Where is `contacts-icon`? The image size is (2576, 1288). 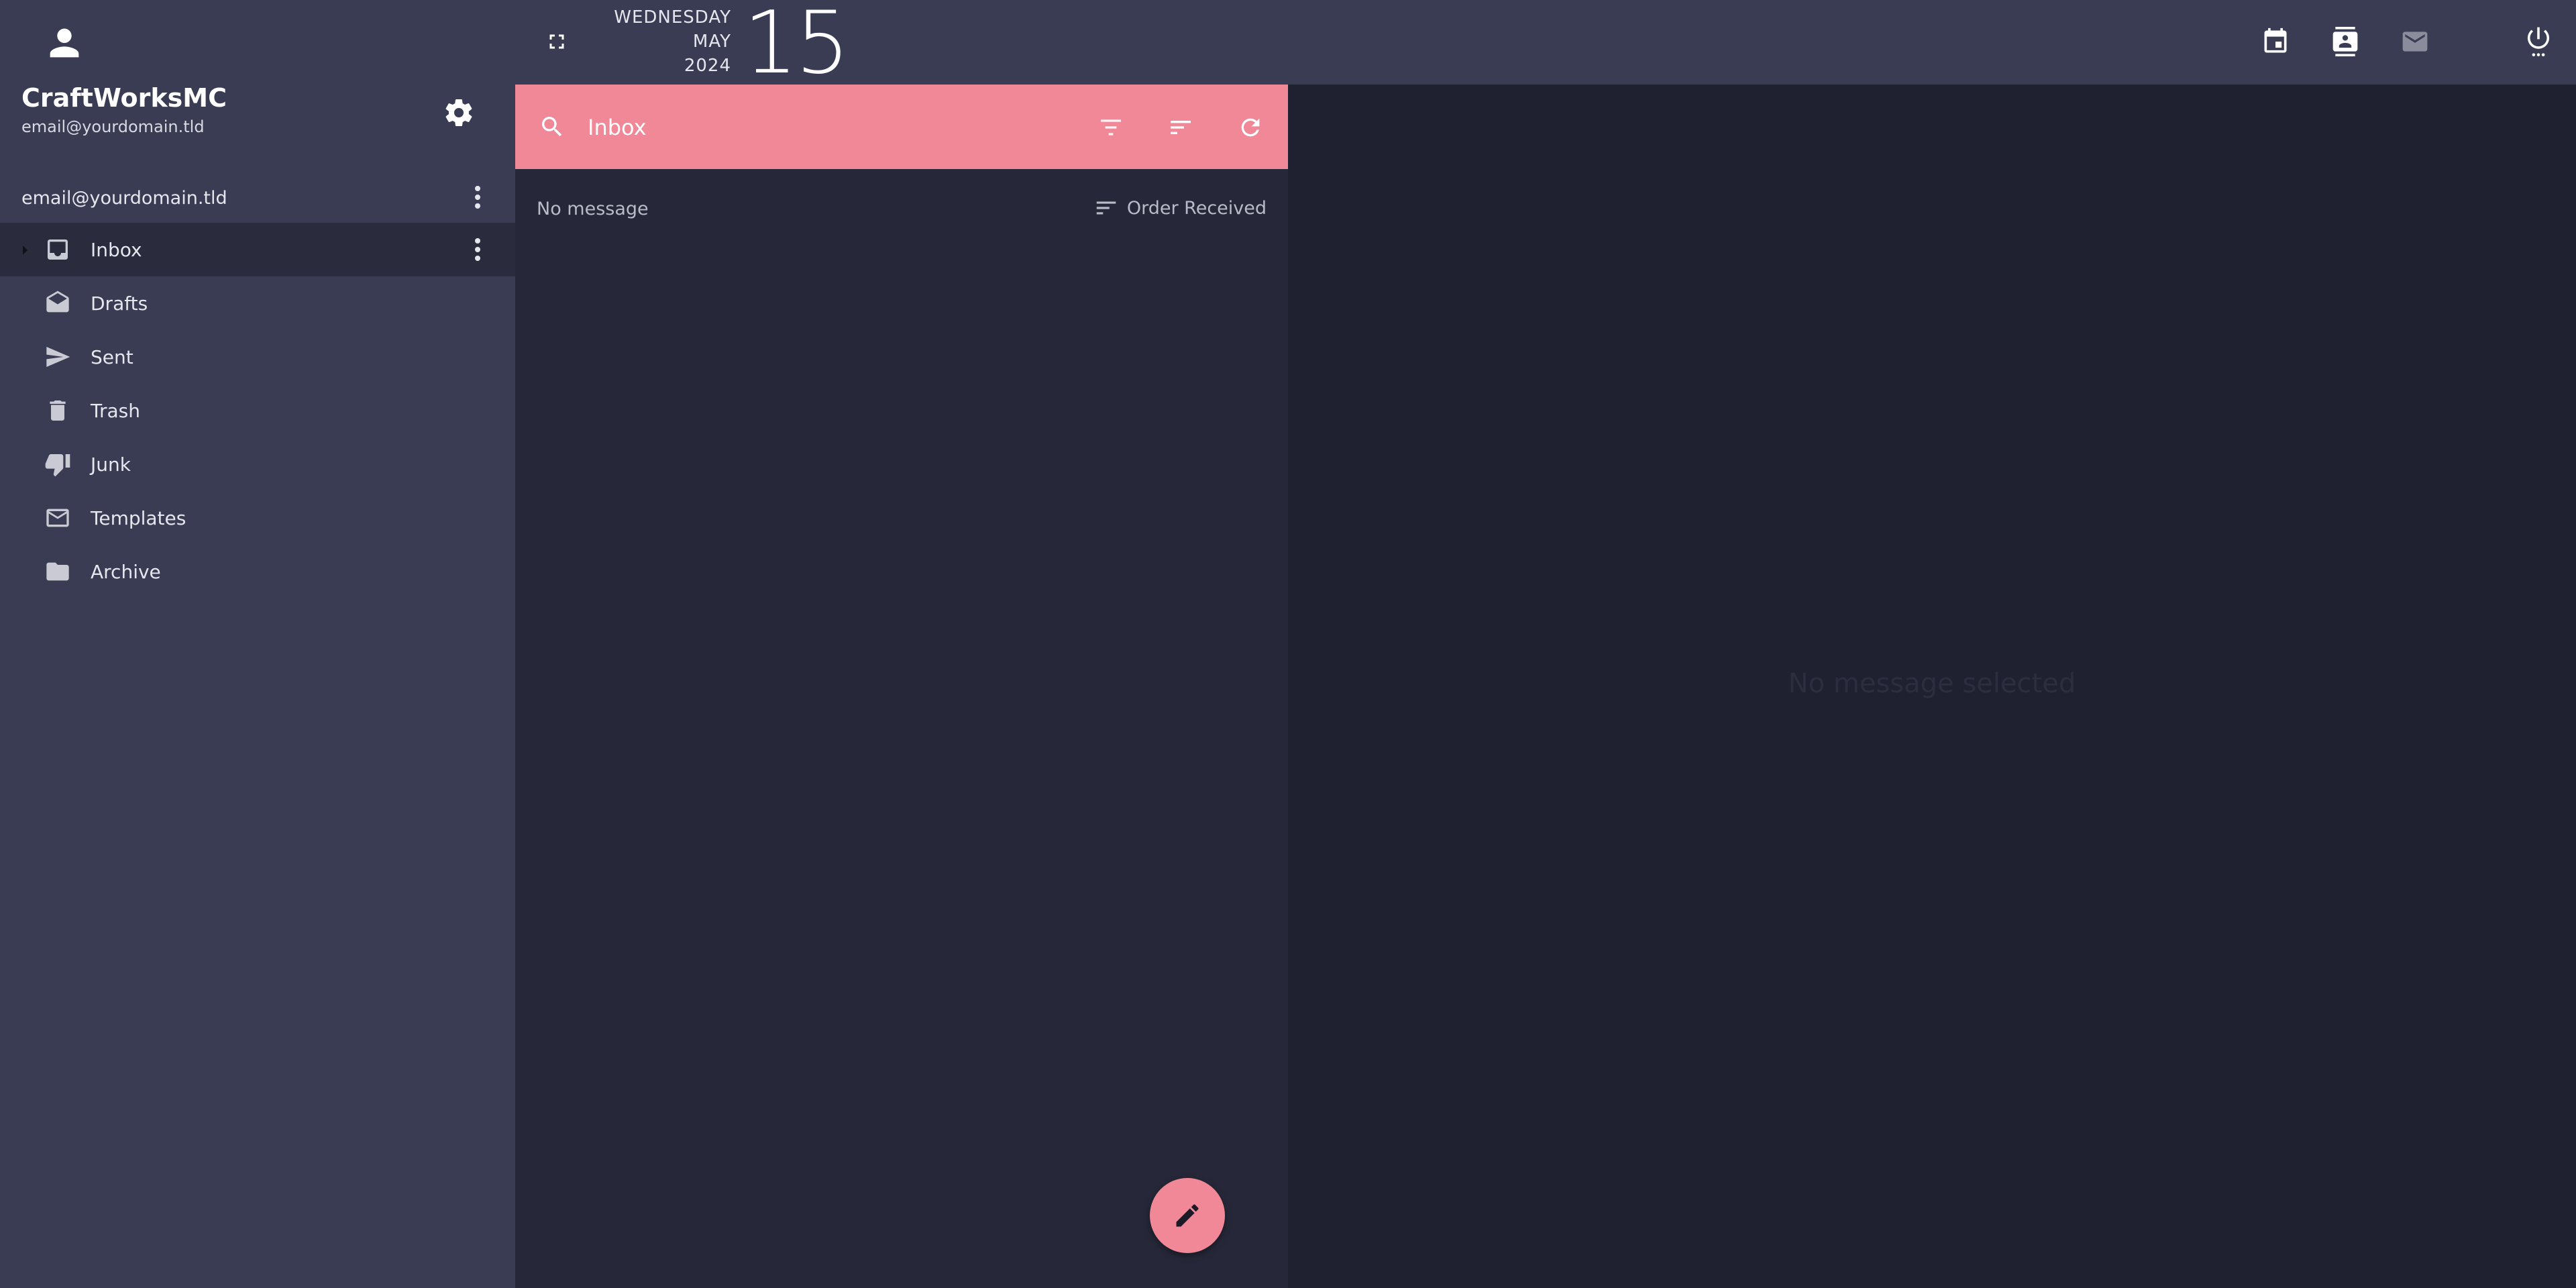
contacts-icon is located at coordinates (2345, 41).